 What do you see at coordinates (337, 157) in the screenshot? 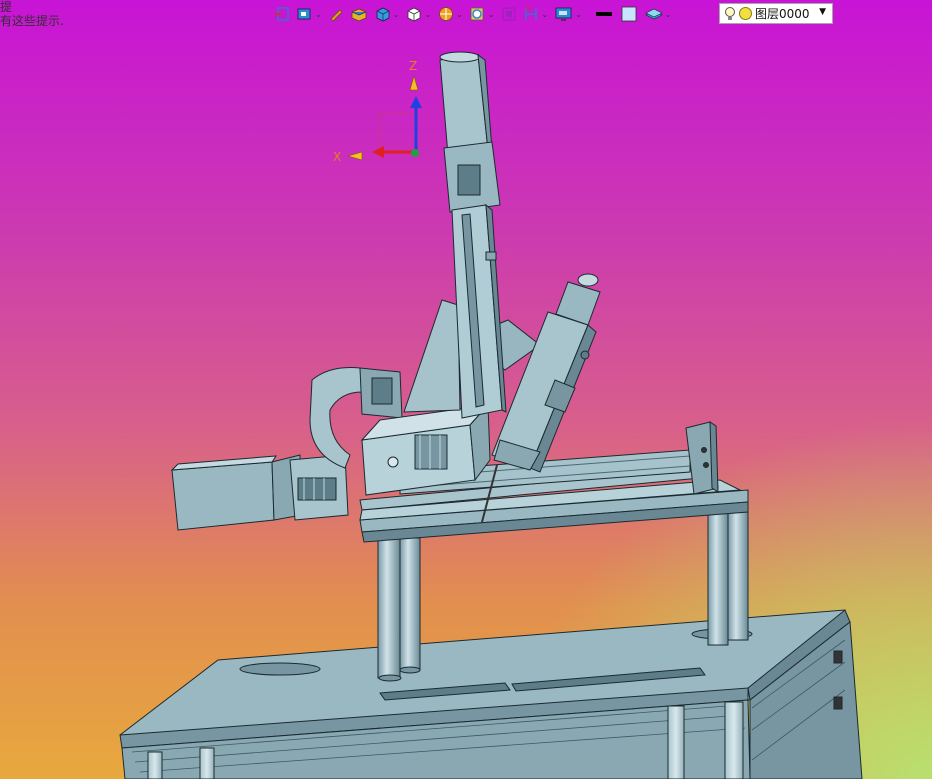
I see `x-axis-label: X` at bounding box center [337, 157].